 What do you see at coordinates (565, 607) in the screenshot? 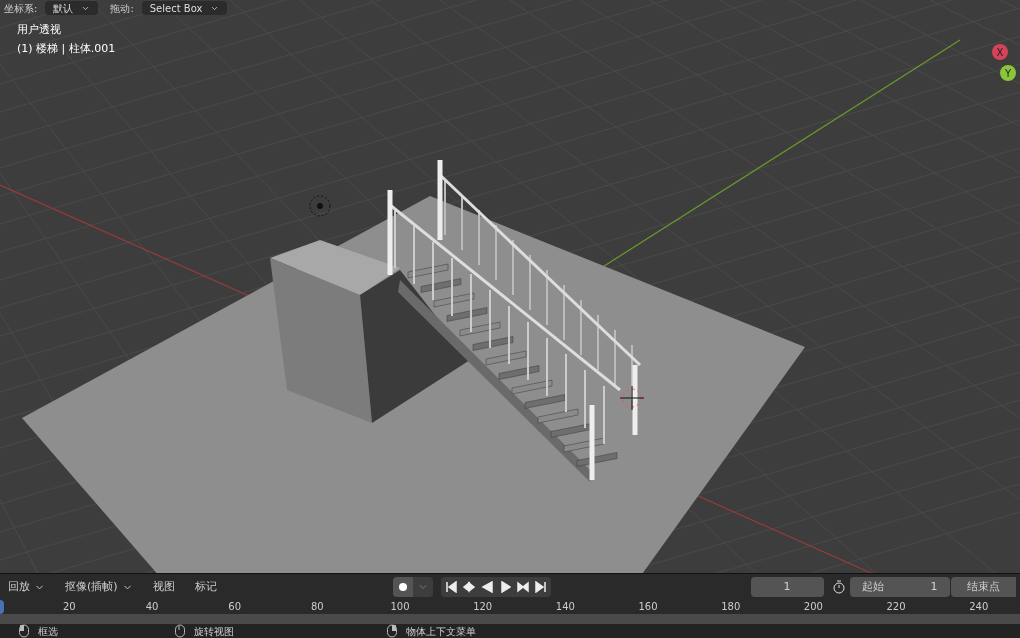
I see `frame-number: 140` at bounding box center [565, 607].